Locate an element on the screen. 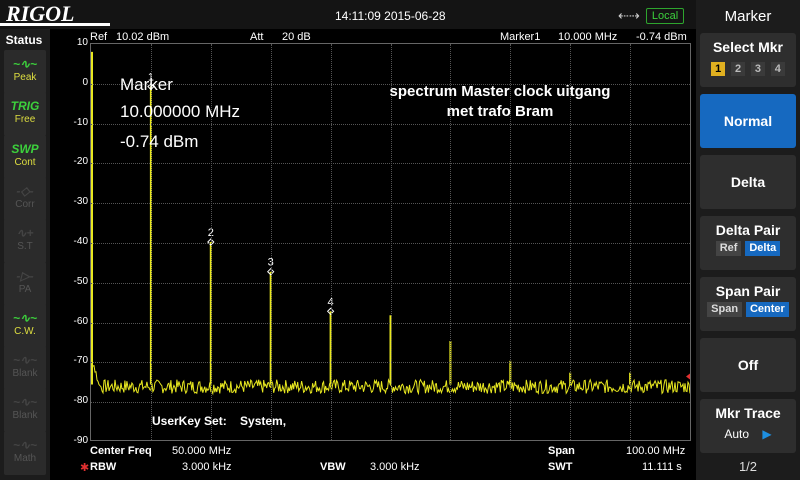 Image resolution: width=800 pixels, height=480 pixels. status-item-label: PA is located at coordinates (25, 289).